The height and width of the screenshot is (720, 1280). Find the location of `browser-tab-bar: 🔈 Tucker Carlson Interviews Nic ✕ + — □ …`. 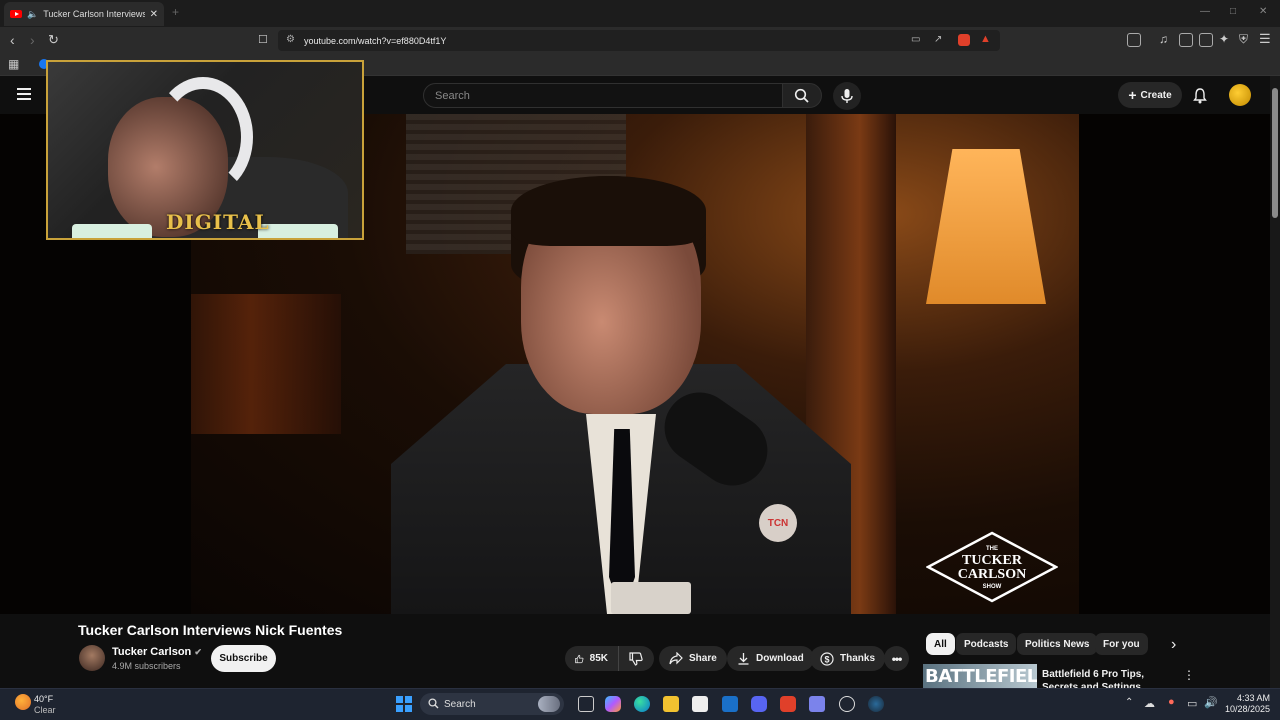

browser-tab-bar: 🔈 Tucker Carlson Interviews Nic ✕ + — □ … is located at coordinates (640, 13).